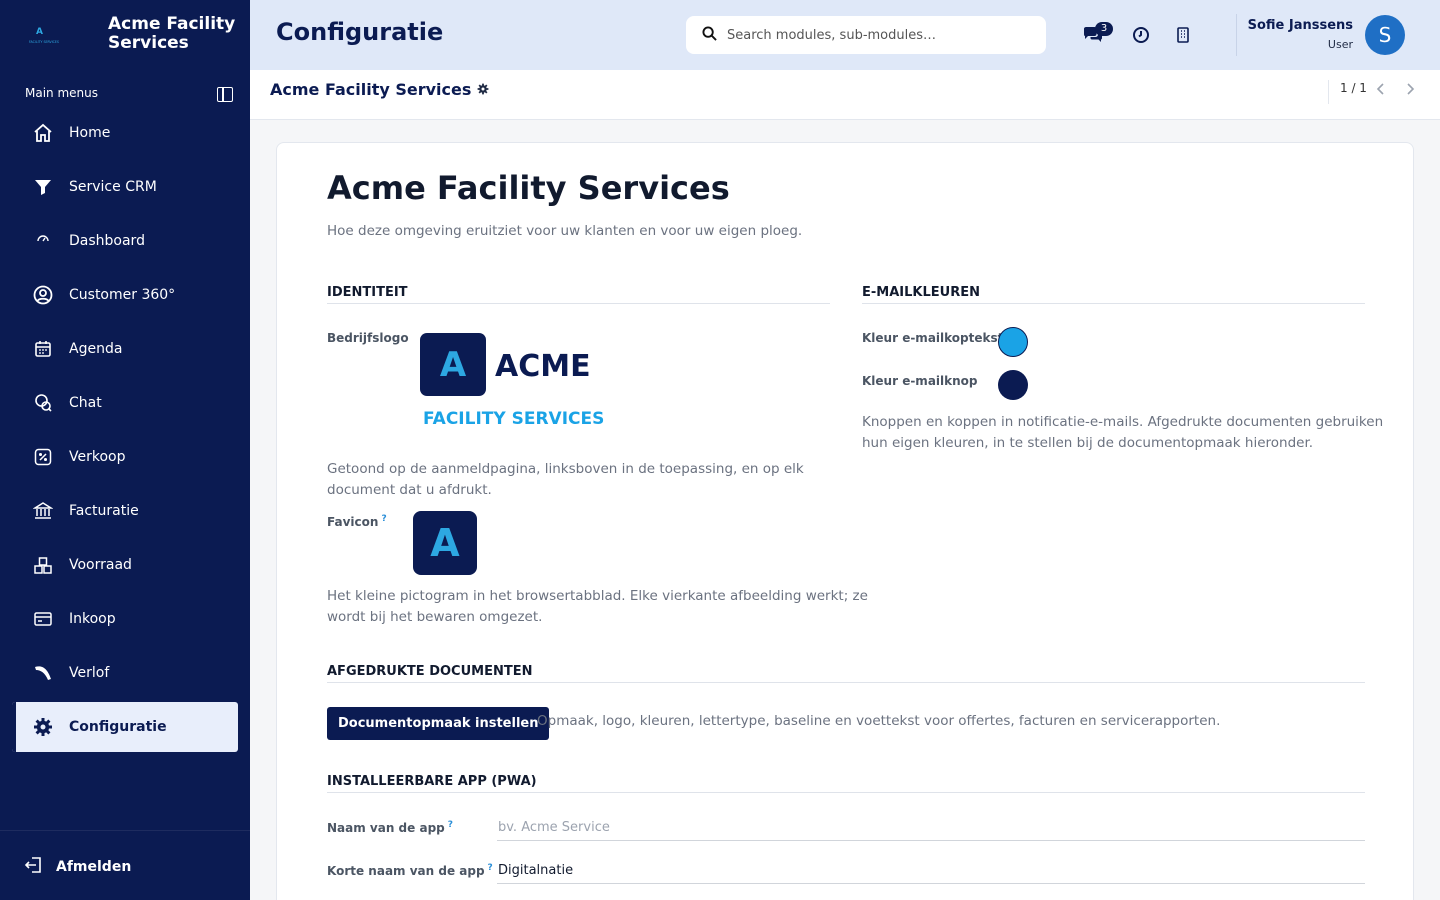  What do you see at coordinates (43, 511) in the screenshot?
I see `bank-icon` at bounding box center [43, 511].